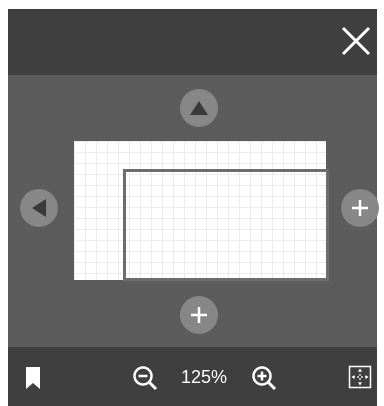  I want to click on bookmark-icon, so click(33, 378).